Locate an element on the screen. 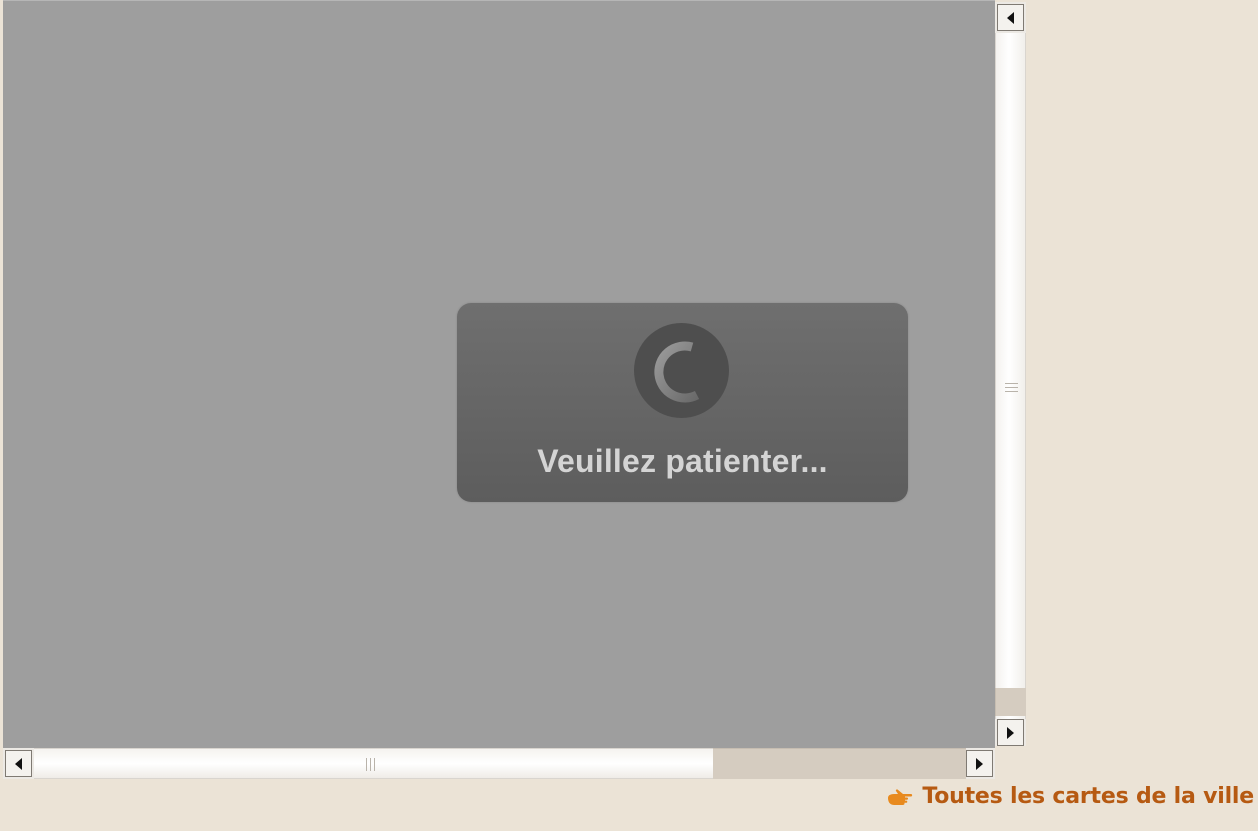 The image size is (1258, 831). scroll-left-button is located at coordinates (18, 763).